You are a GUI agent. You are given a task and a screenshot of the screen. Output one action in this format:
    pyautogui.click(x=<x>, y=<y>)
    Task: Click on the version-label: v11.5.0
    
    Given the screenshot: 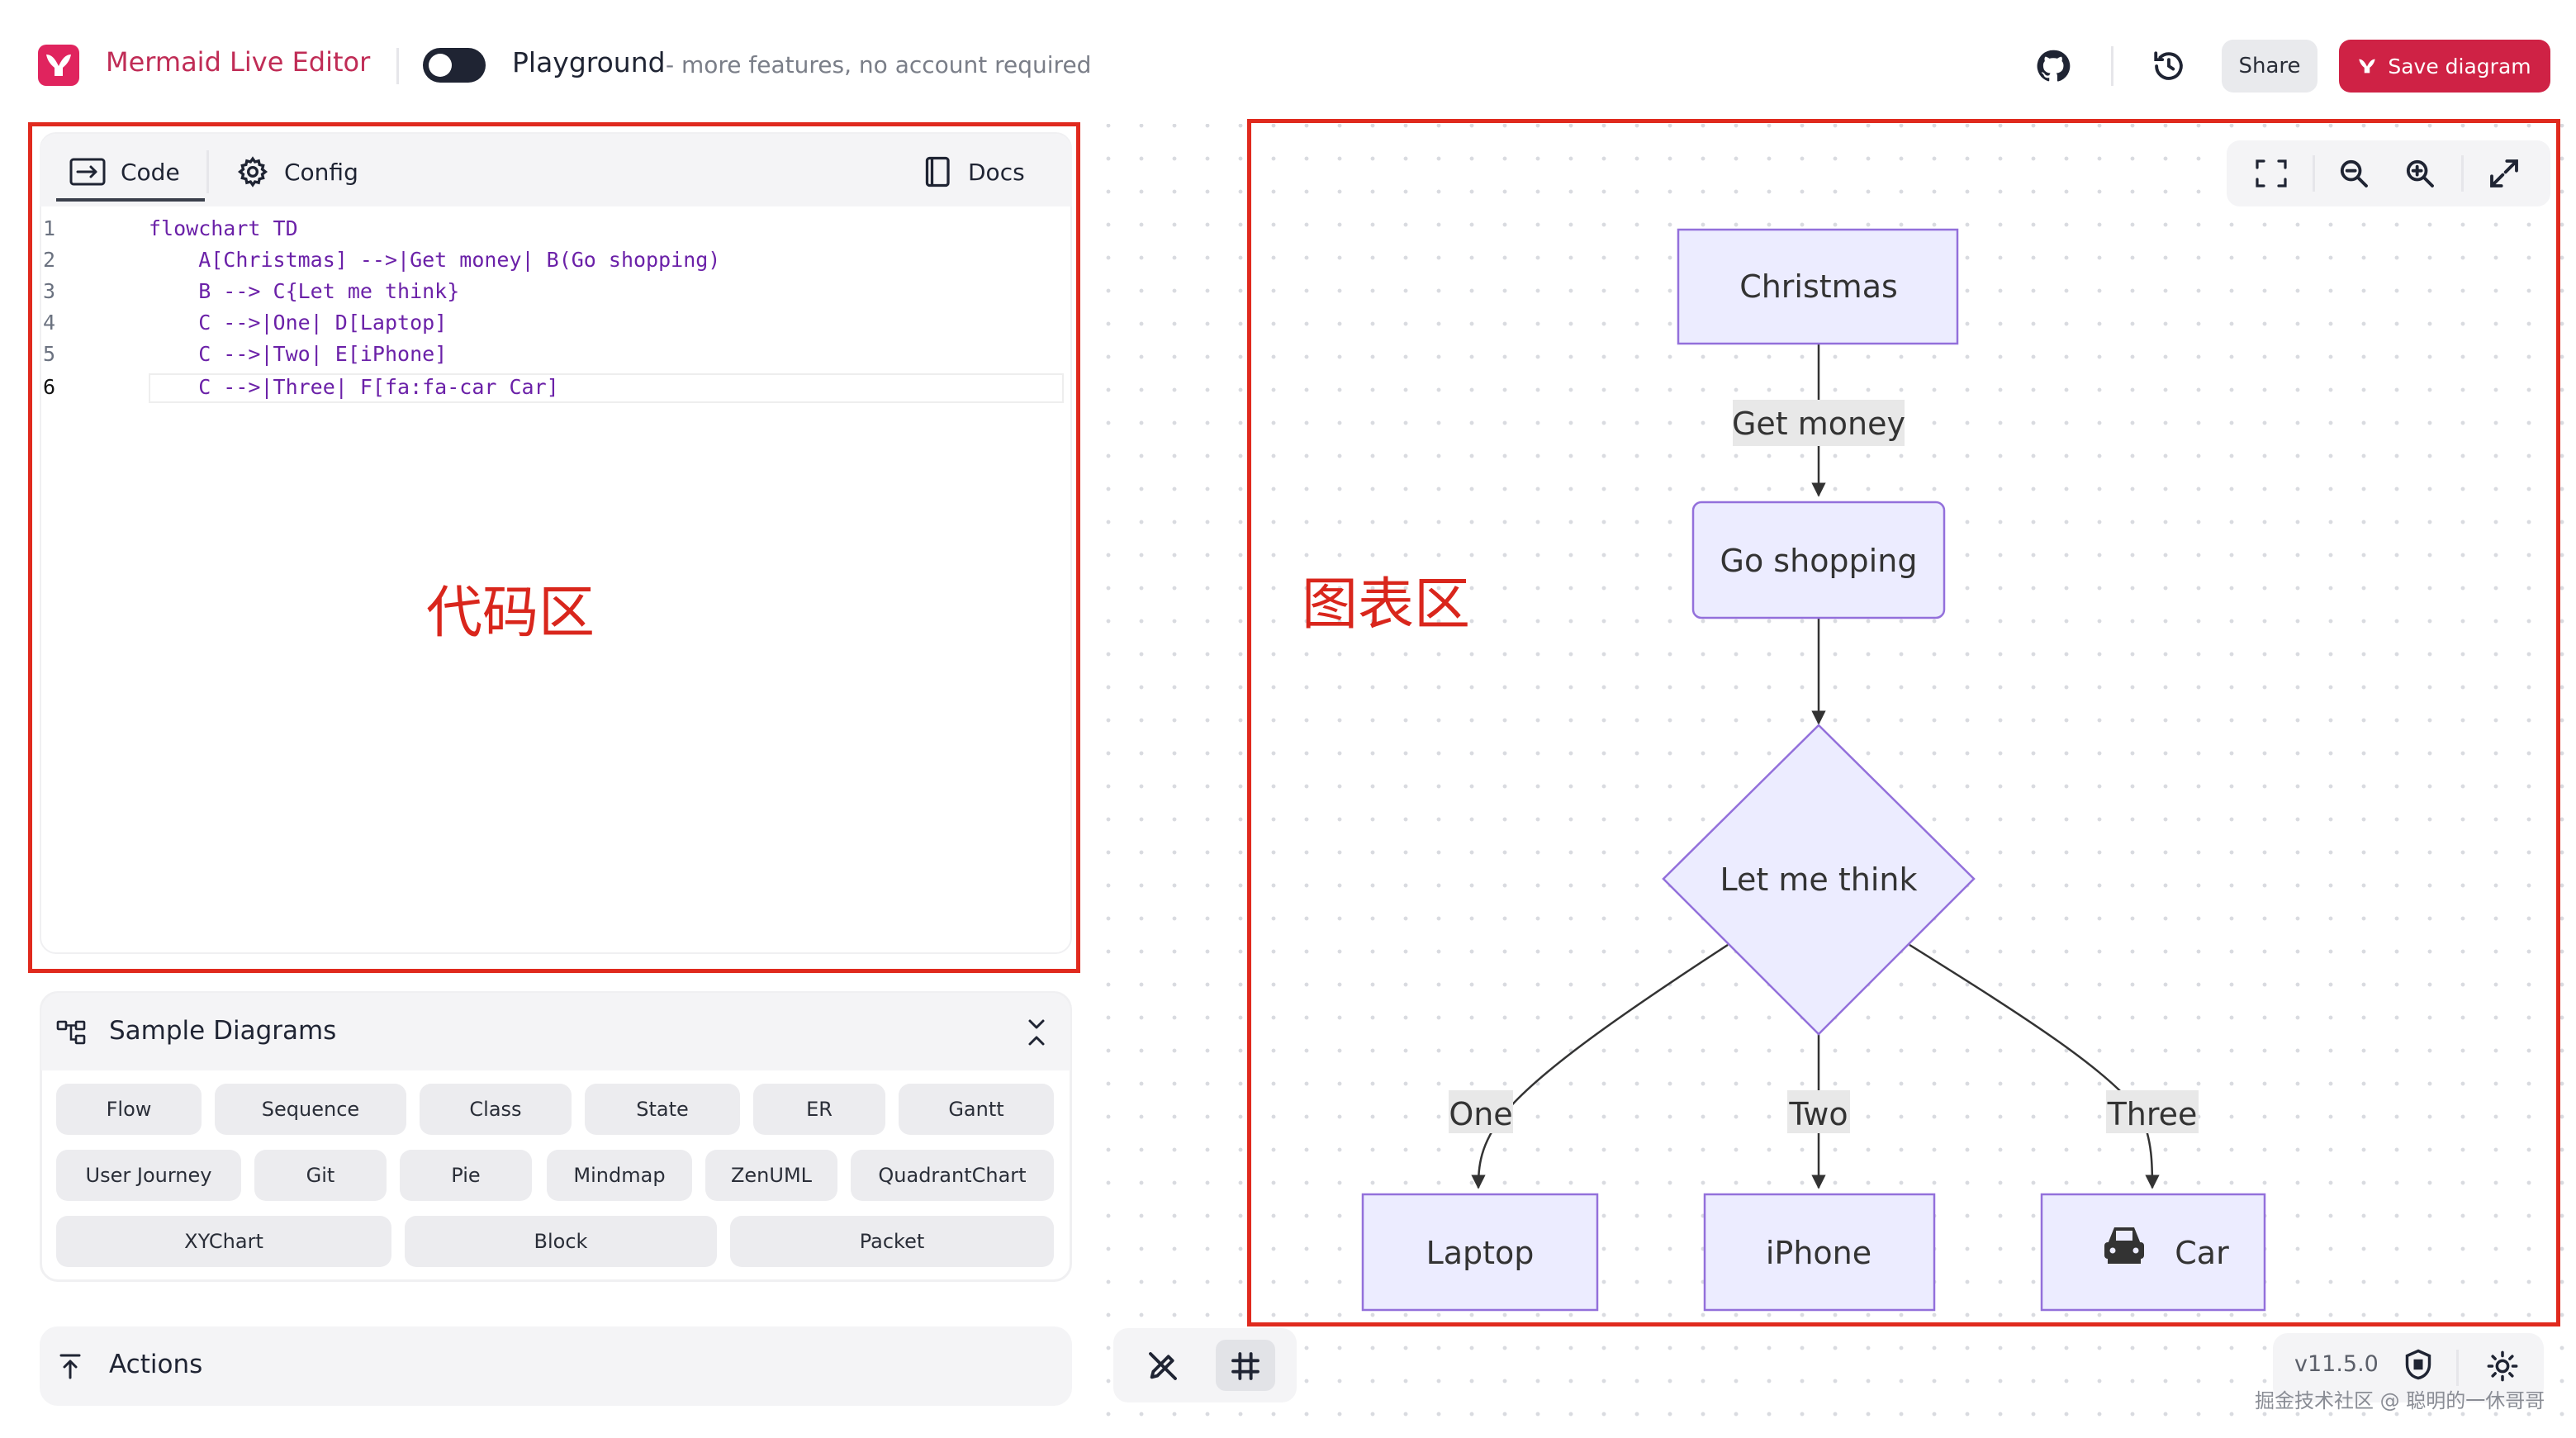 What is the action you would take?
    pyautogui.click(x=2336, y=1364)
    